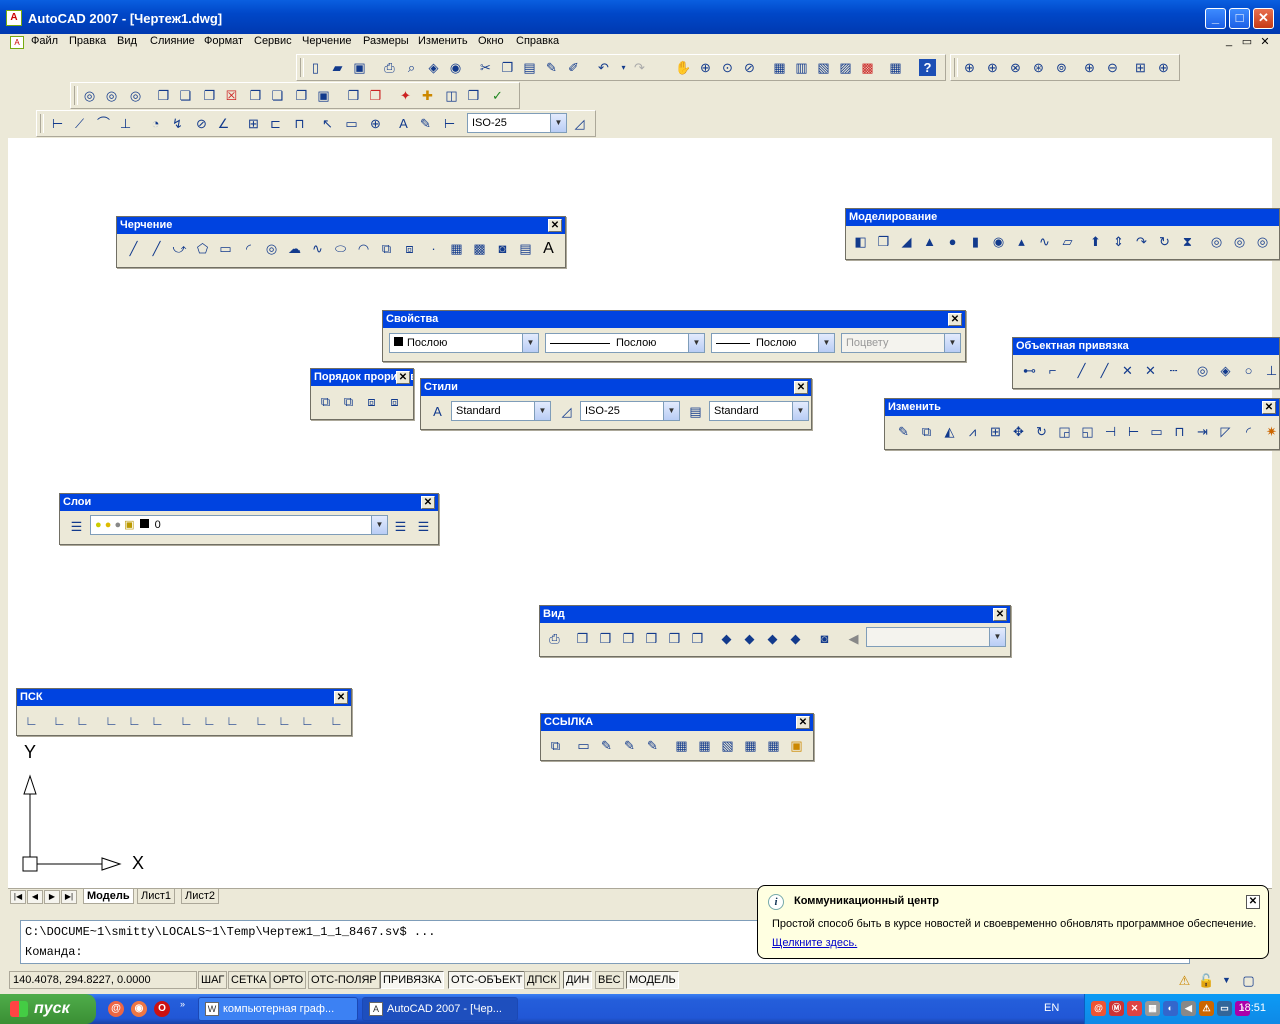  I want to click on layer-manager-icon: ☰, so click(76, 526).